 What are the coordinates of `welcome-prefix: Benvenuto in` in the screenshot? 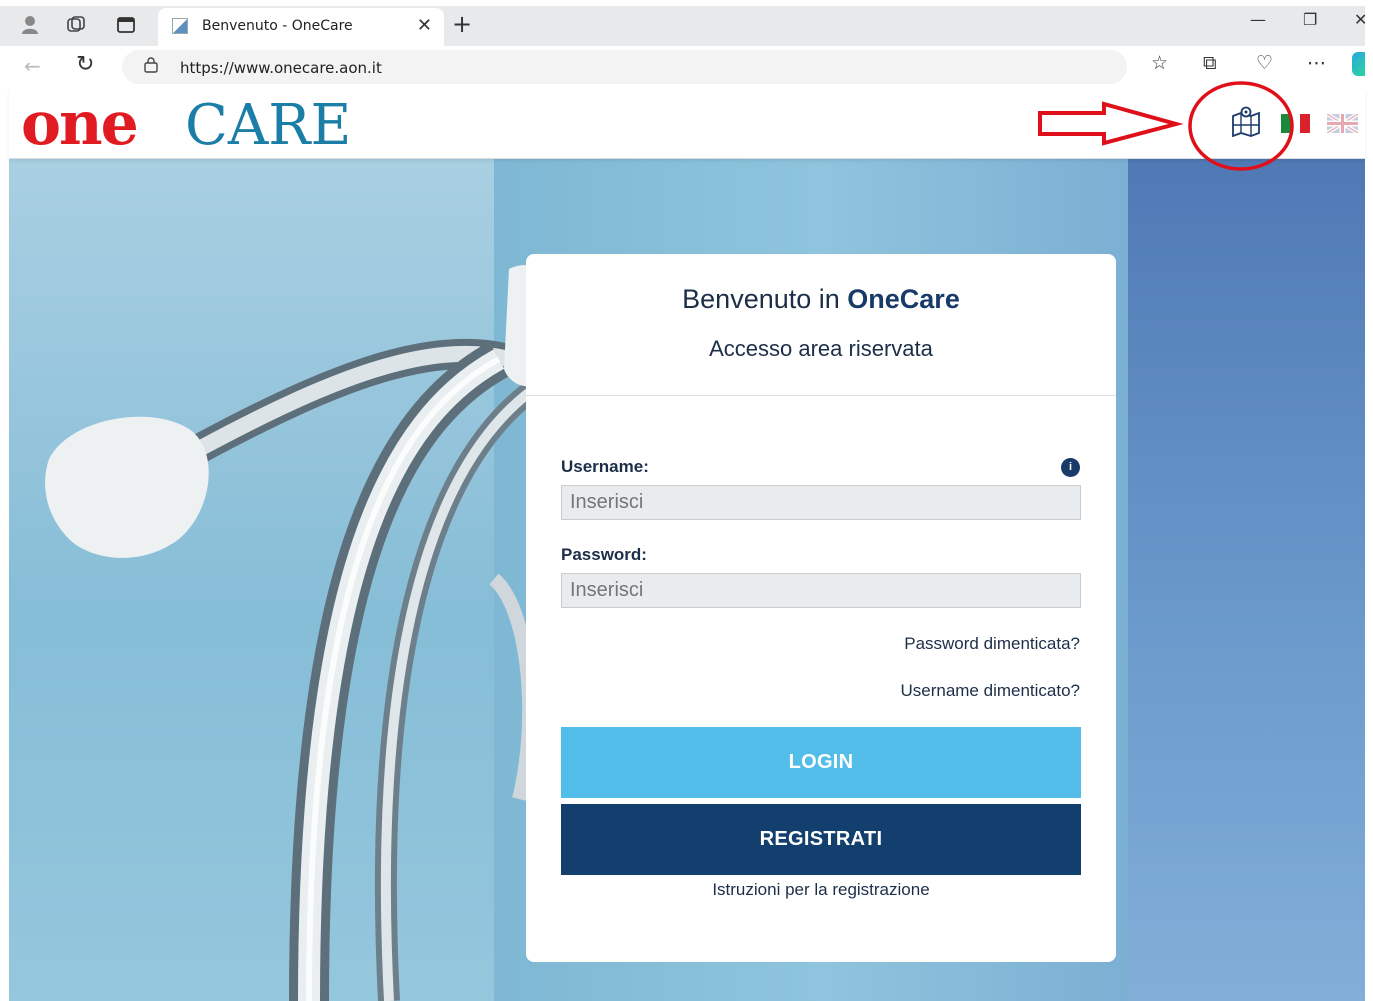 It's located at (765, 299).